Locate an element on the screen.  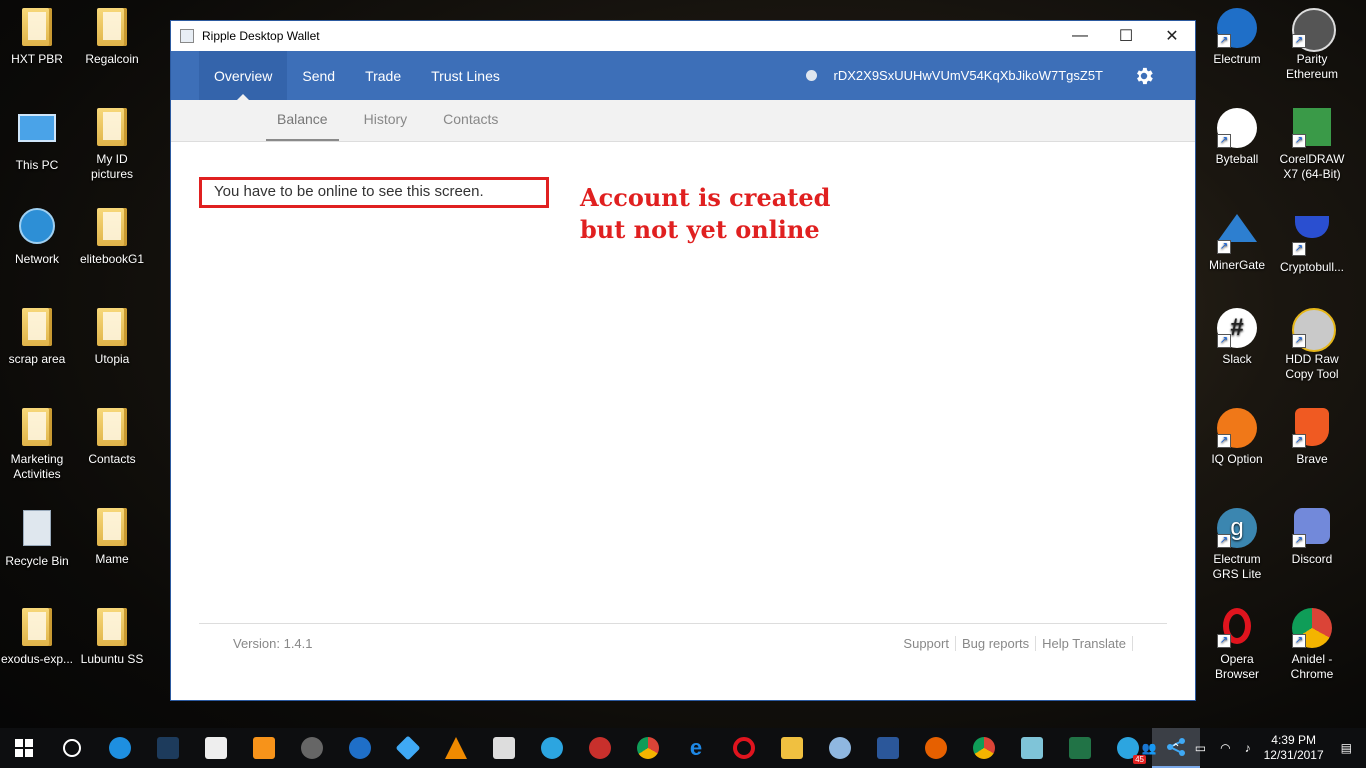
desktop-icon-recycle-bin: Recycle Bin is located at coordinates (37, 538).